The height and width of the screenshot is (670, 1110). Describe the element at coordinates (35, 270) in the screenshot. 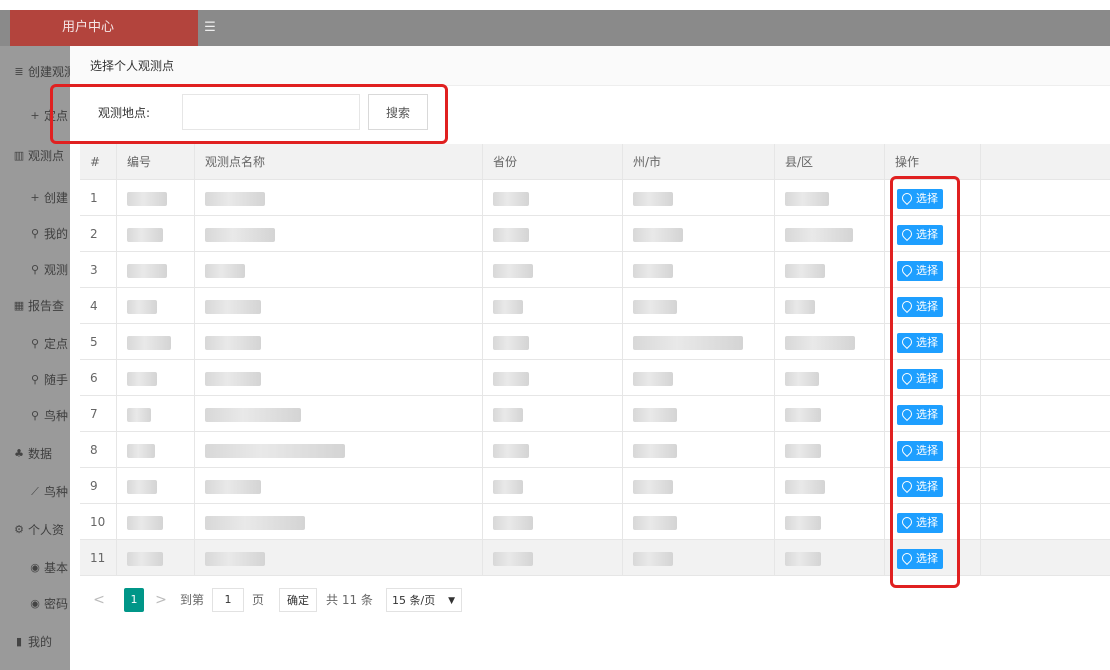

I see `sidebar-item-5: ⚲ 观测` at that location.